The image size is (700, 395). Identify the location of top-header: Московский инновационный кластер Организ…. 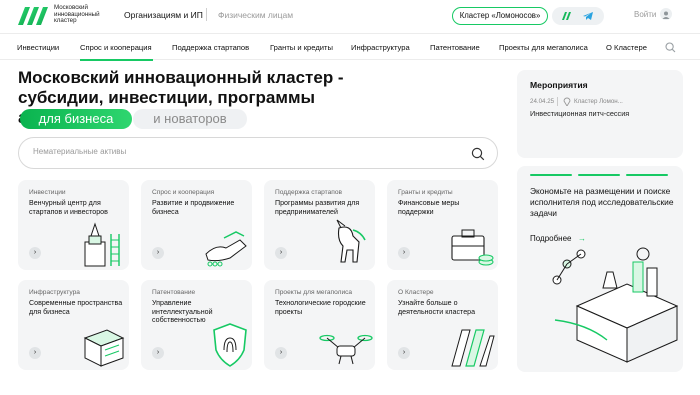
(350, 16).